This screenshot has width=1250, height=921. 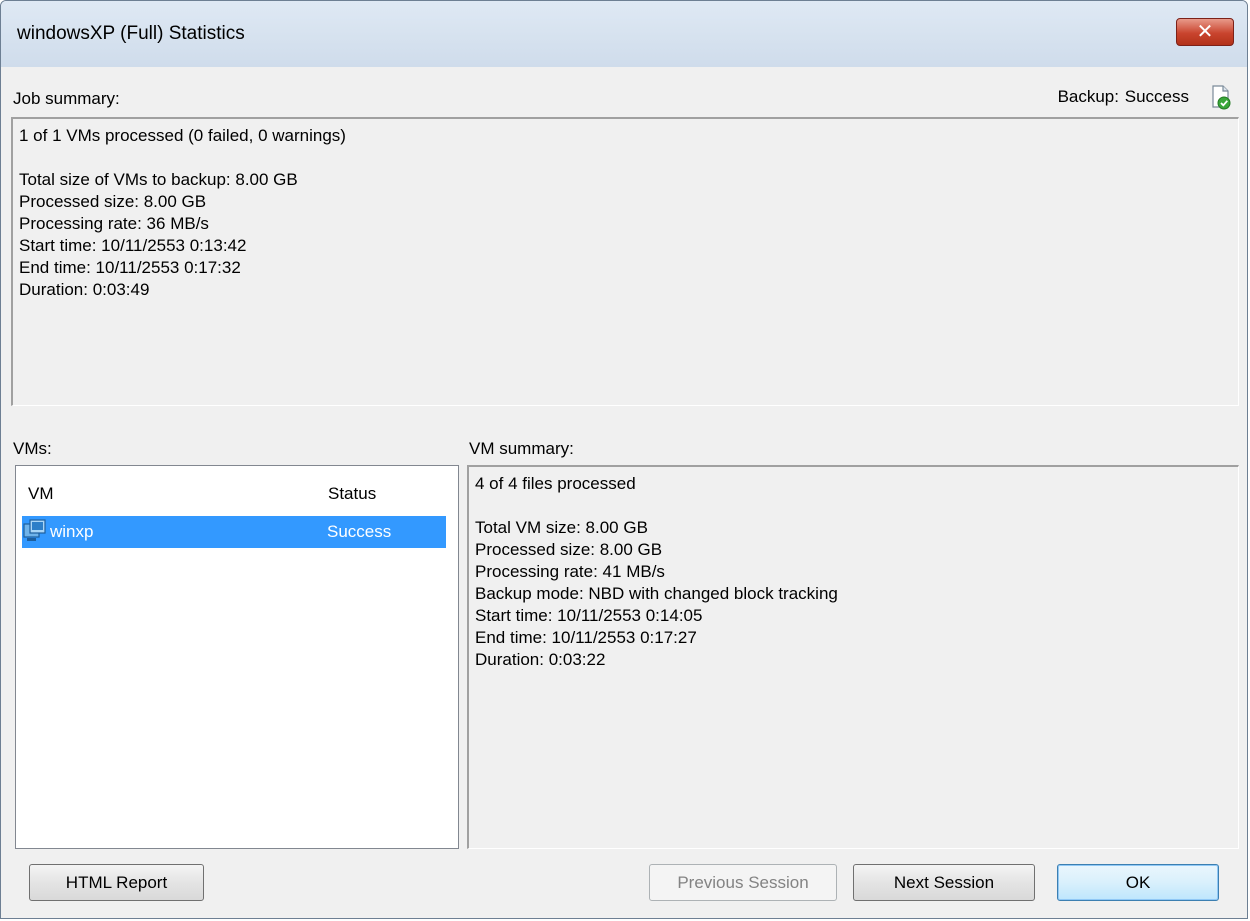 What do you see at coordinates (540, 659) in the screenshot?
I see `vm-summary-line: Duration: 0:03:22` at bounding box center [540, 659].